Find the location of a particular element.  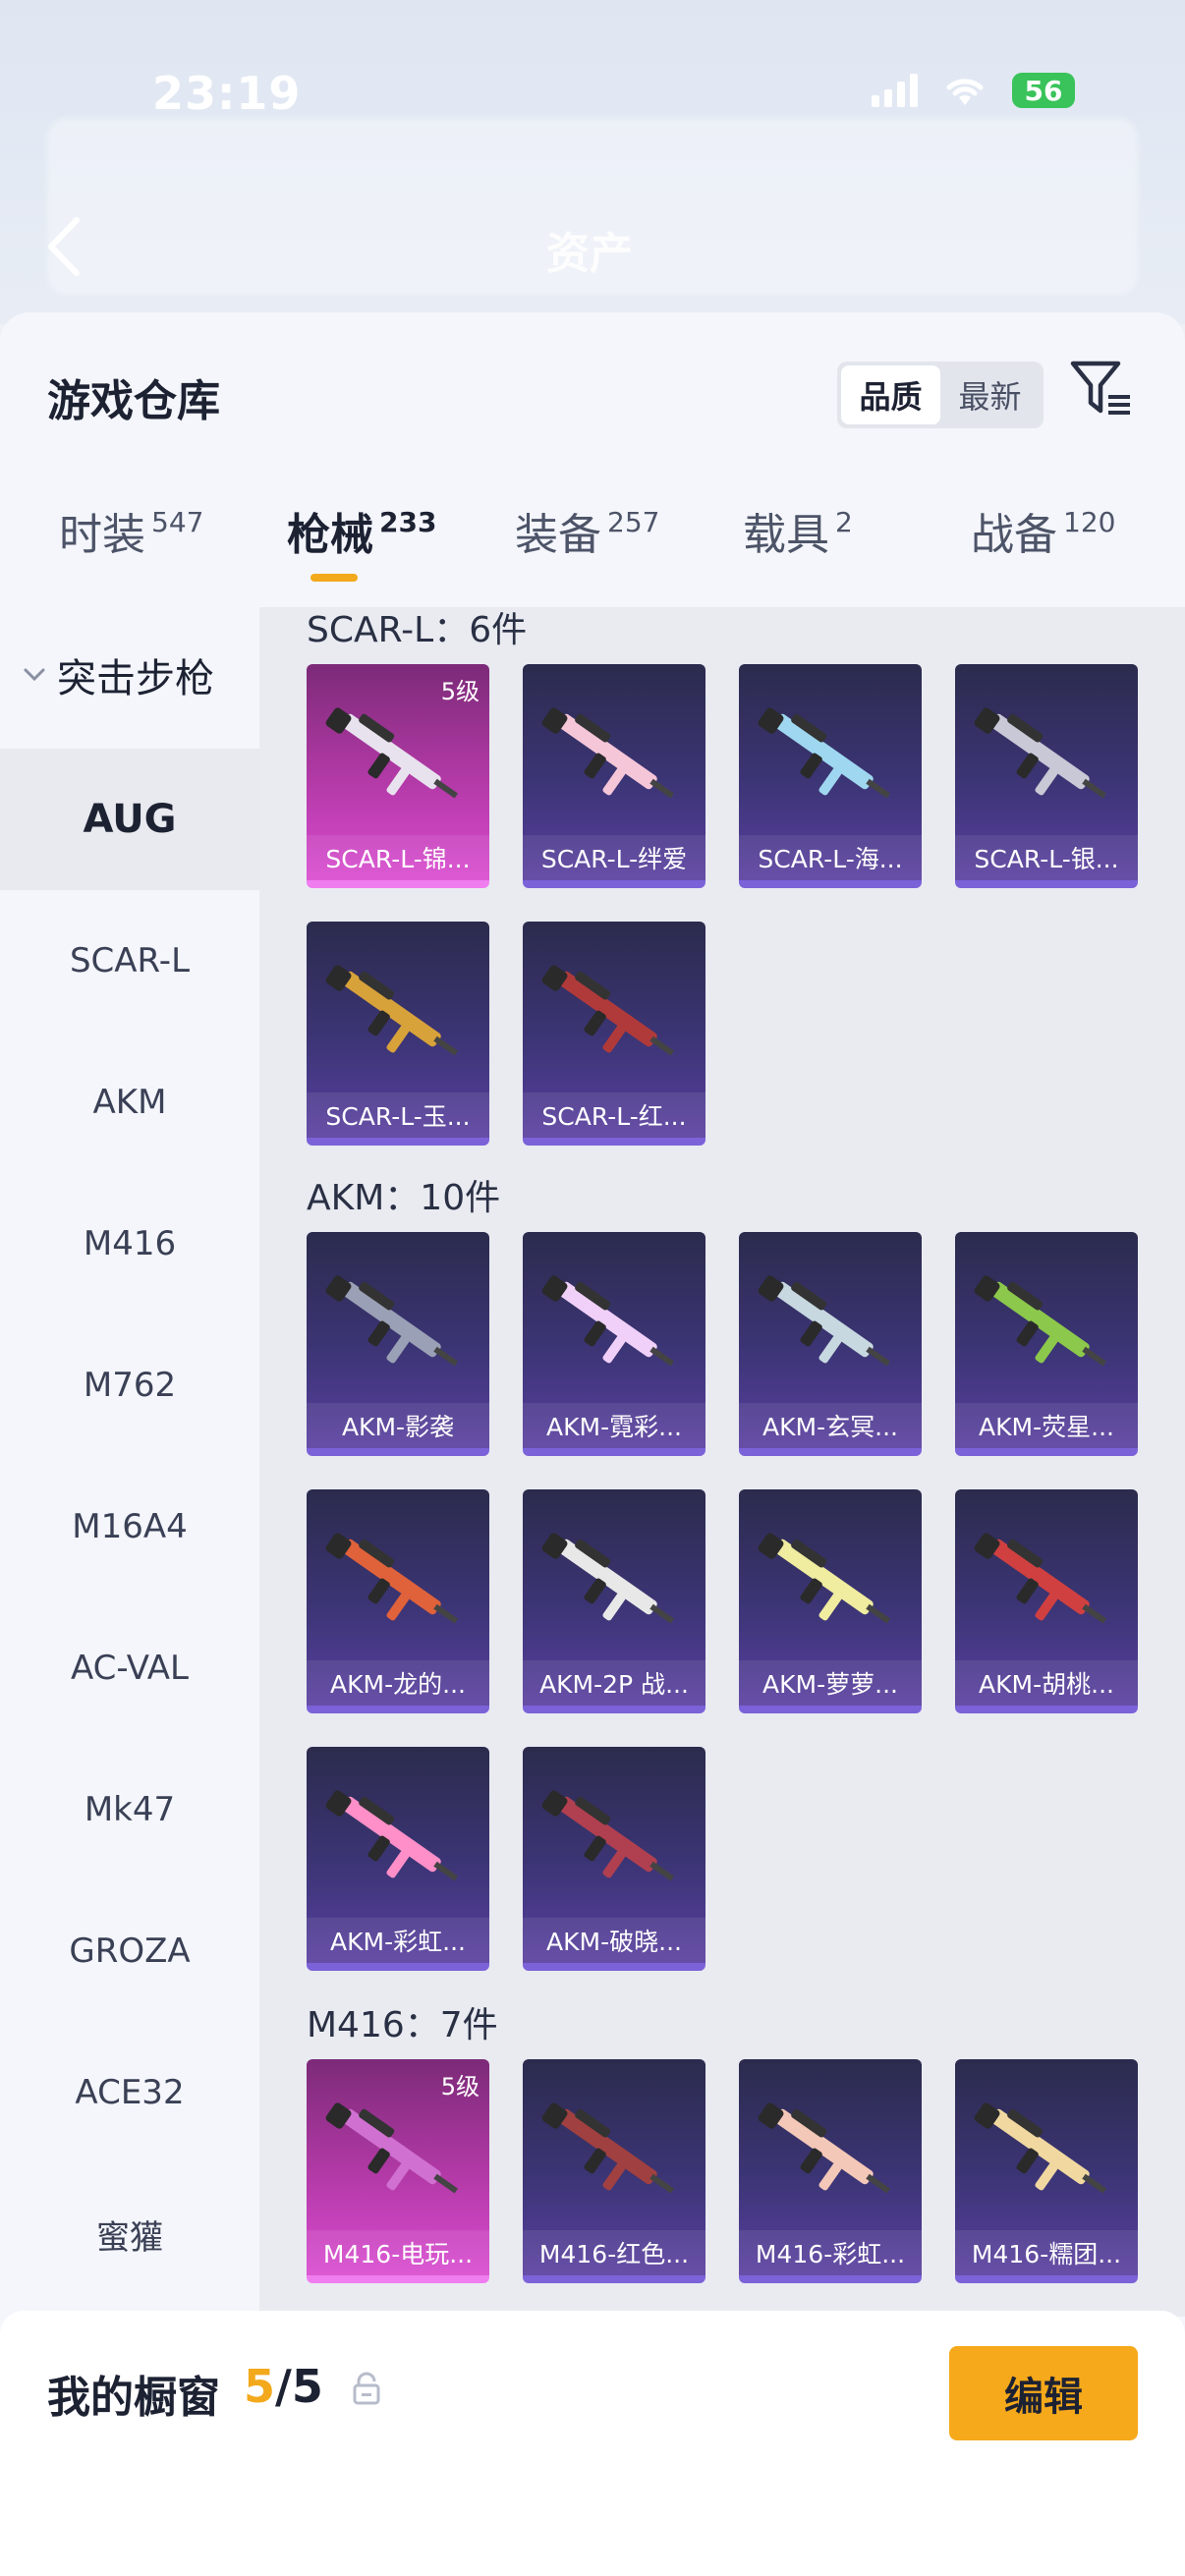

nav-item-mk47: Mk47 is located at coordinates (130, 1809).